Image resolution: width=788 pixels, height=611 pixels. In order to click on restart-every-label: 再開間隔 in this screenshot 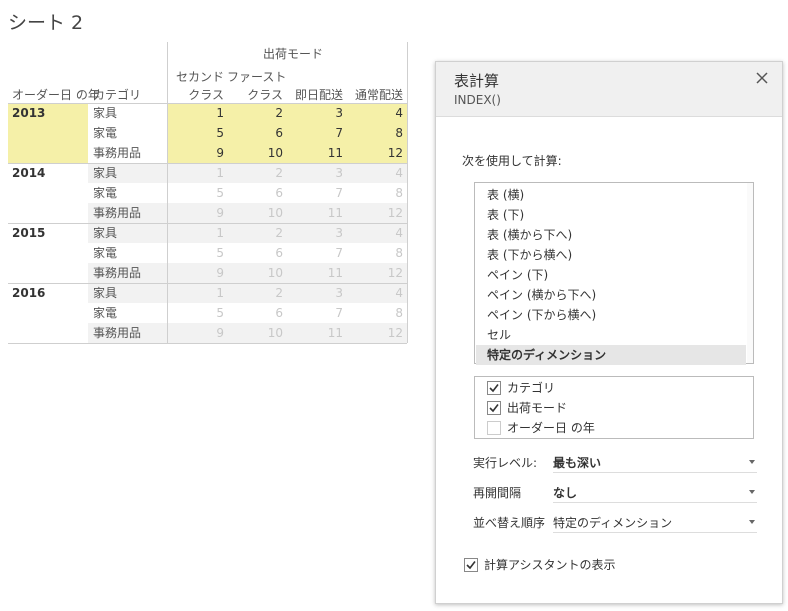, I will do `click(497, 493)`.